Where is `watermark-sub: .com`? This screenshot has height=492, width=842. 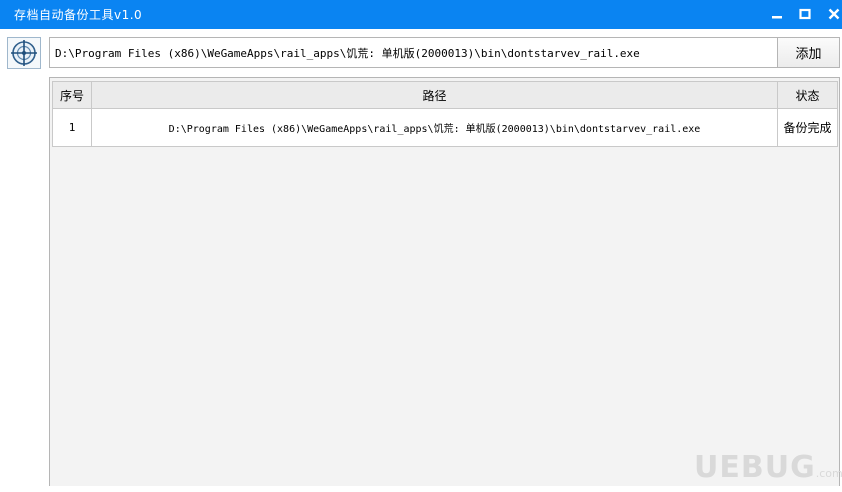
watermark-sub: .com is located at coordinates (828, 473).